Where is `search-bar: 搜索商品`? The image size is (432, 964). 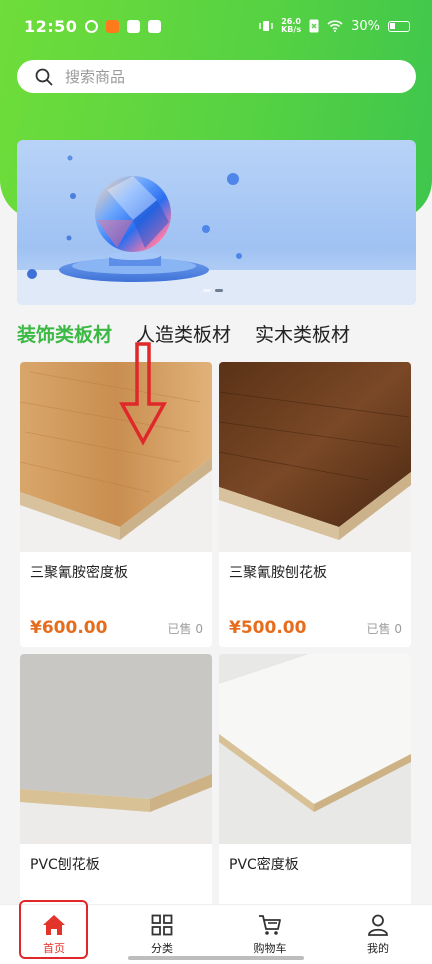
search-bar: 搜索商品 is located at coordinates (216, 76).